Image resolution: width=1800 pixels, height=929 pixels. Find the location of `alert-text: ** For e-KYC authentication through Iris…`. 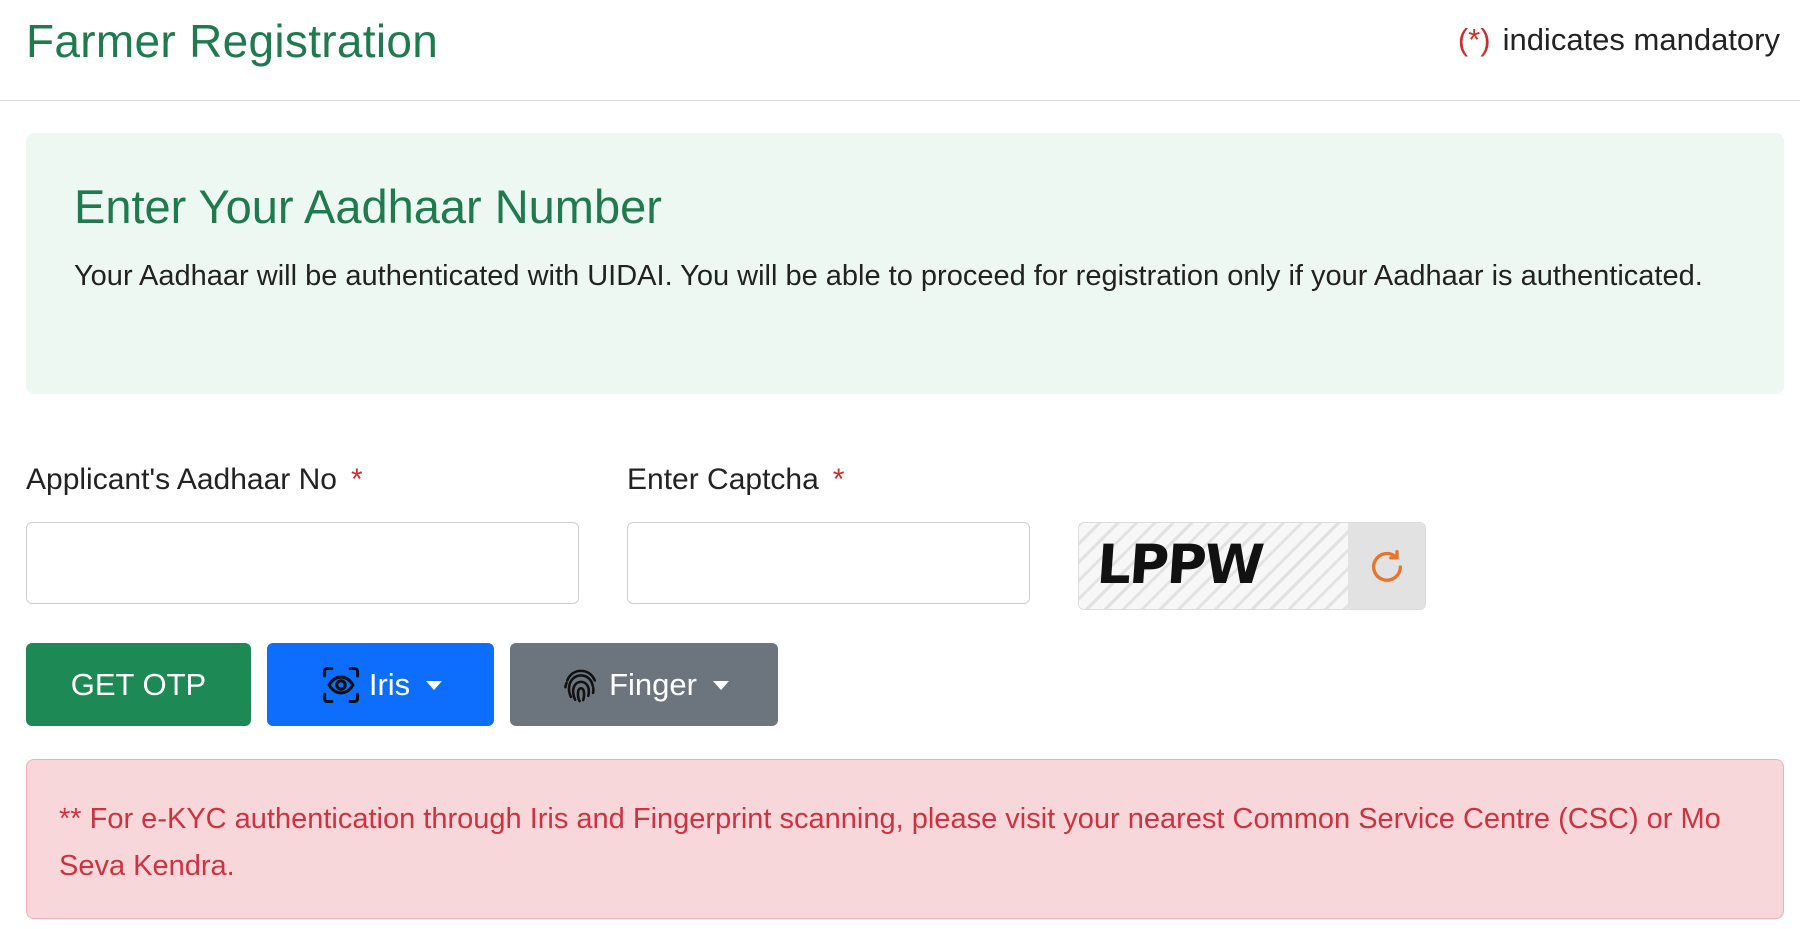

alert-text: ** For e-KYC authentication through Iris… is located at coordinates (890, 842).